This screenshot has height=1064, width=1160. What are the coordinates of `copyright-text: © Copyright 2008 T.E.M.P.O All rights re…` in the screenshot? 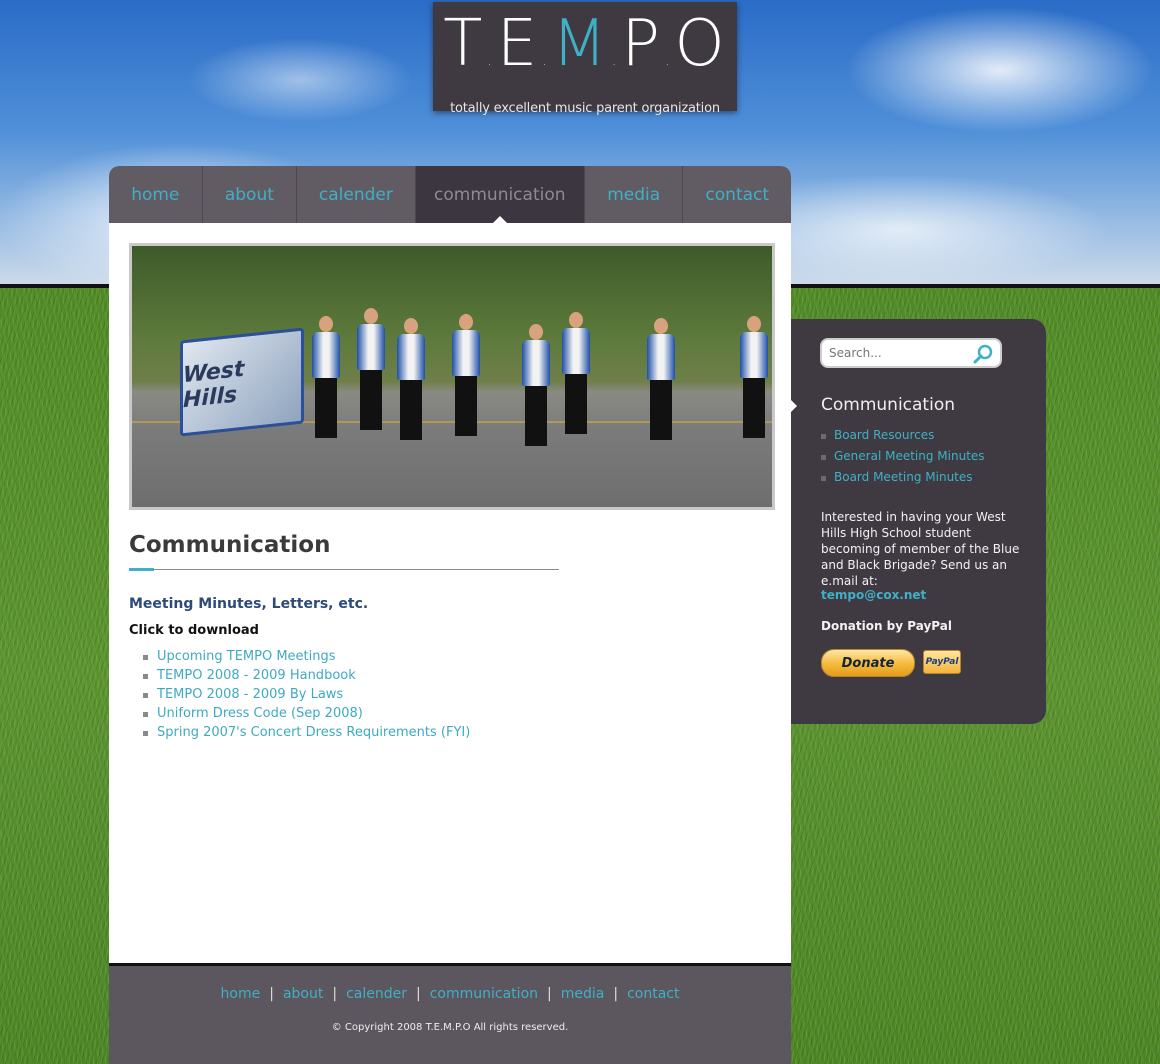 It's located at (450, 1027).